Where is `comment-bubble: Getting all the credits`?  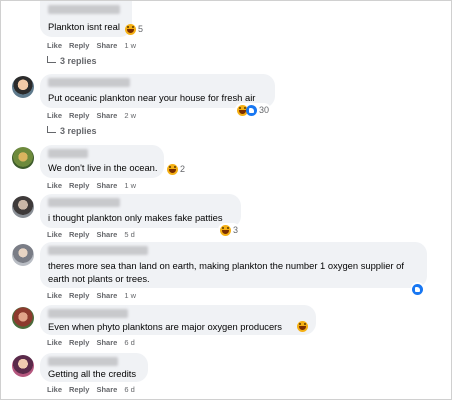 comment-bubble: Getting all the credits is located at coordinates (94, 367).